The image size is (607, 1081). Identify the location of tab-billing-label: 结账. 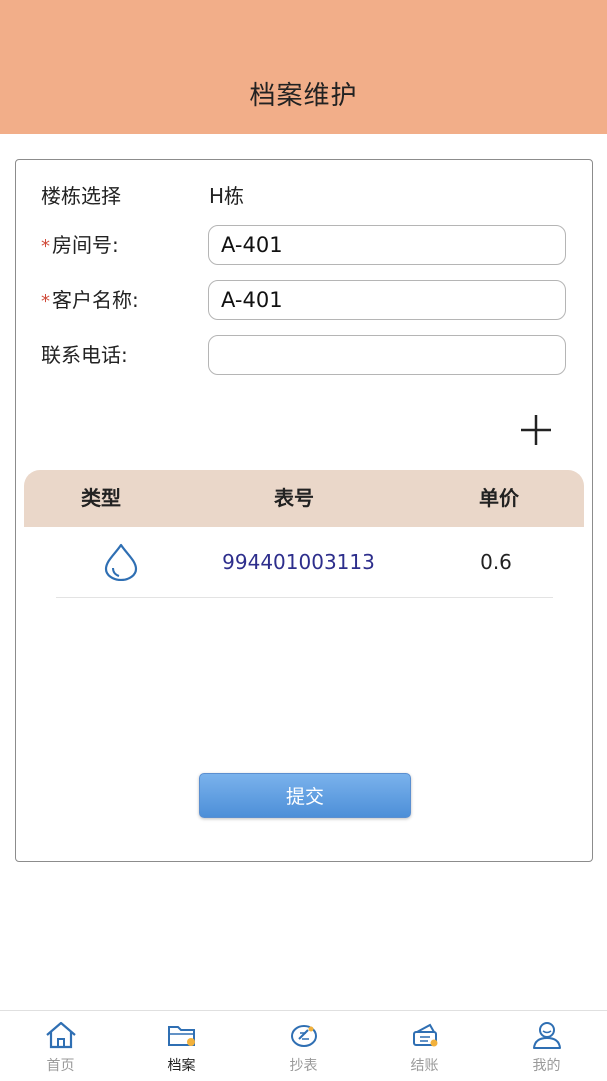
(424, 1066).